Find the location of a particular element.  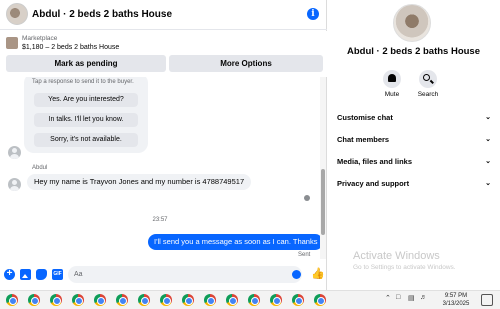

suggestion-chip: Sorry, it's not available. is located at coordinates (86, 140).